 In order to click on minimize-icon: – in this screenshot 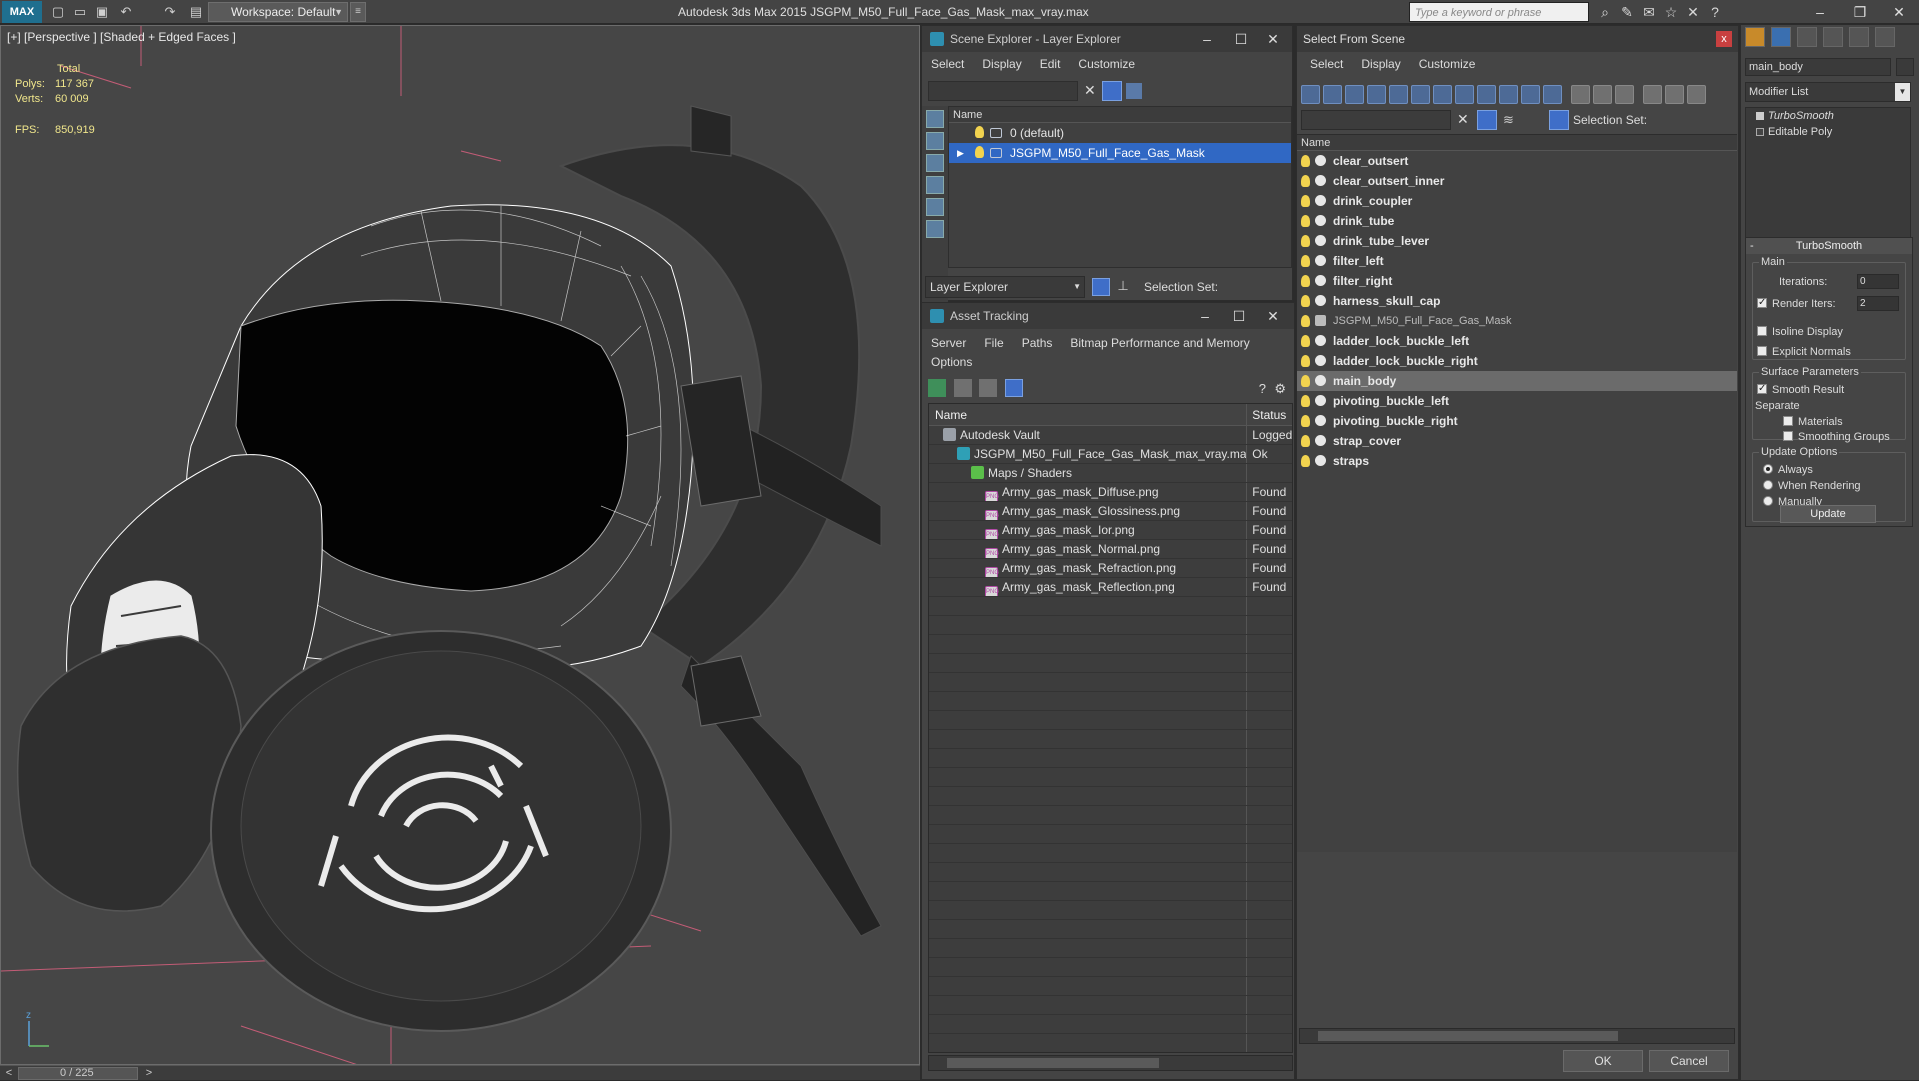, I will do `click(1207, 39)`.